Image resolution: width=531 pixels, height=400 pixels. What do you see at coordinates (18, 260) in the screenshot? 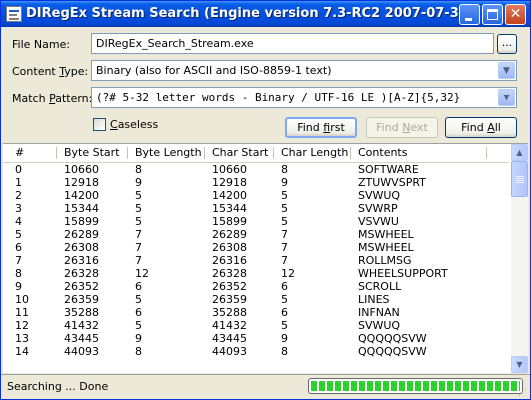
I see `cell-index: 7` at bounding box center [18, 260].